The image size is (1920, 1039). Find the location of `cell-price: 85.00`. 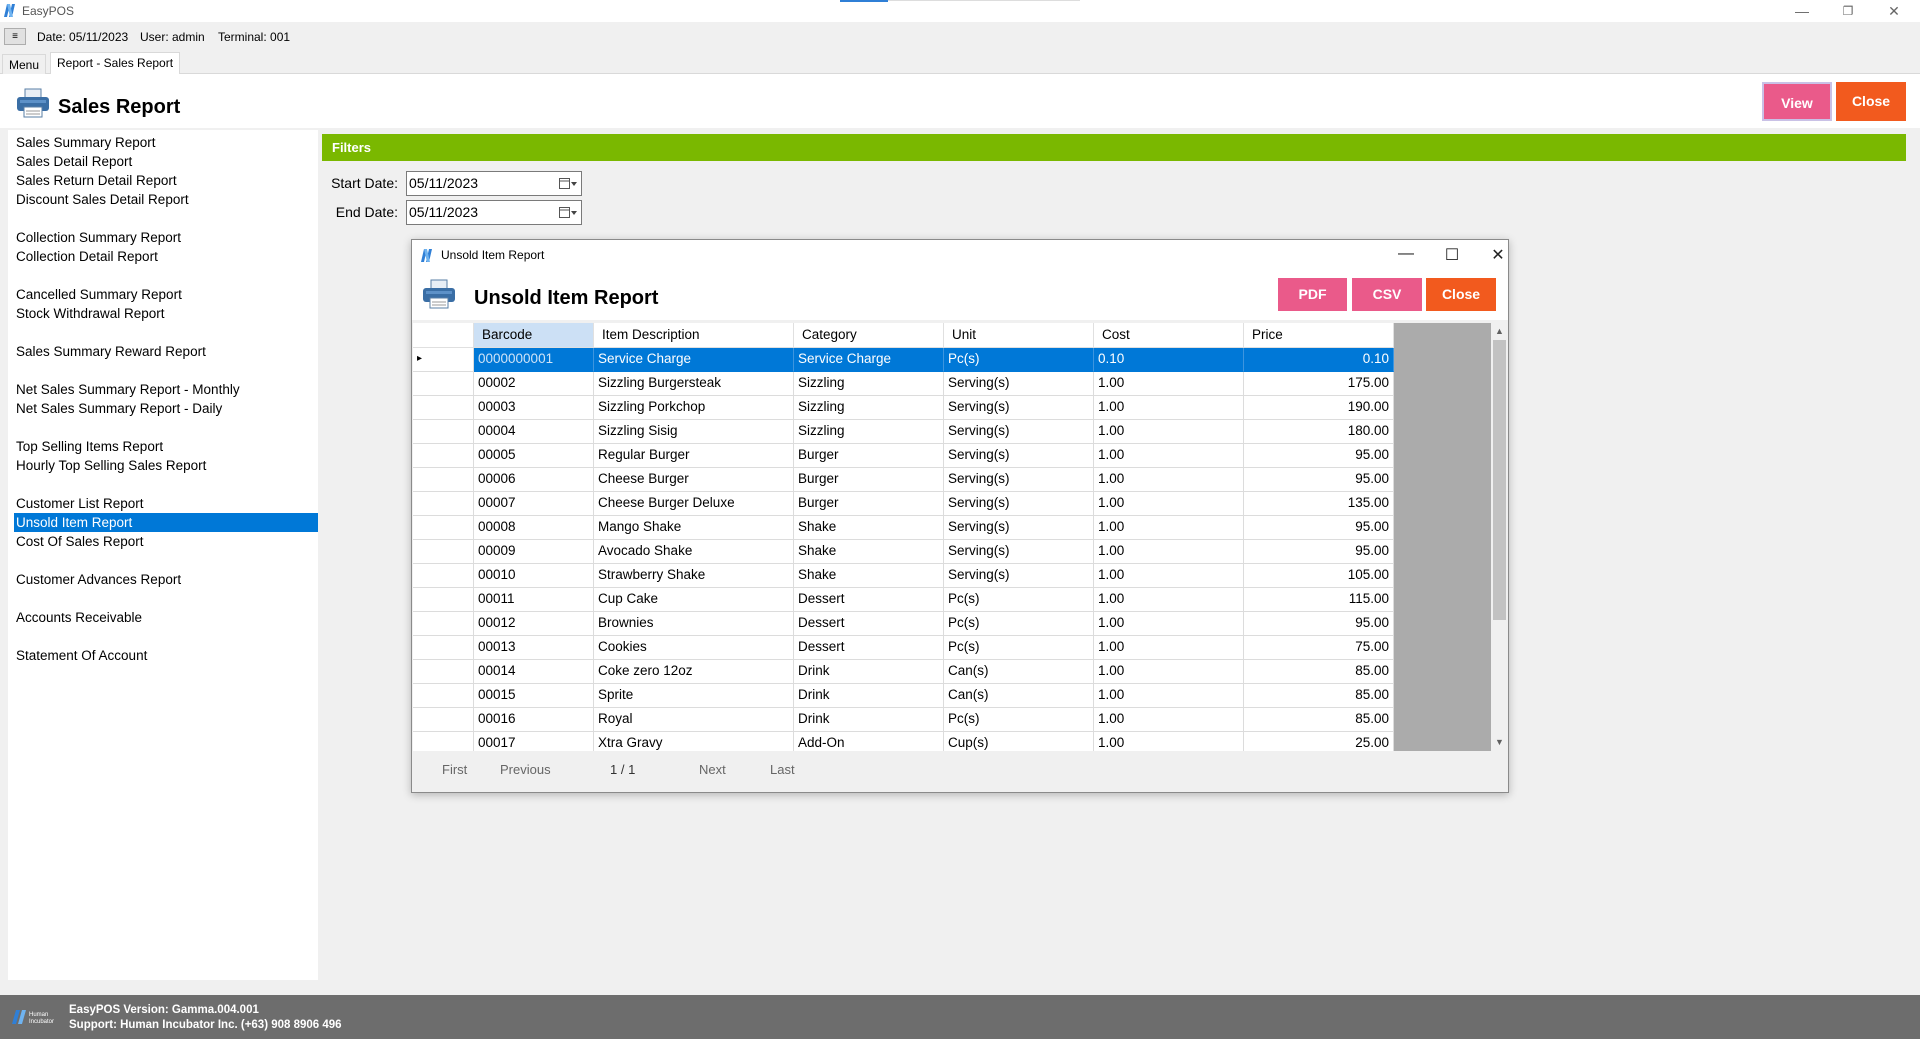

cell-price: 85.00 is located at coordinates (1319, 672).